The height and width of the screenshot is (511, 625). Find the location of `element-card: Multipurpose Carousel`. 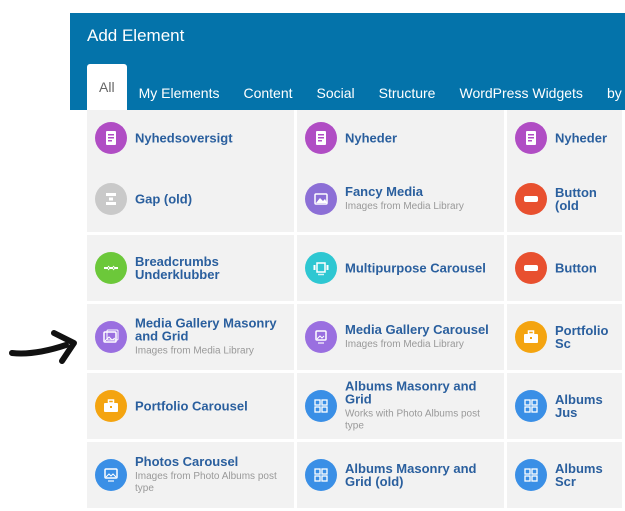

element-card: Multipurpose Carousel is located at coordinates (402, 268).